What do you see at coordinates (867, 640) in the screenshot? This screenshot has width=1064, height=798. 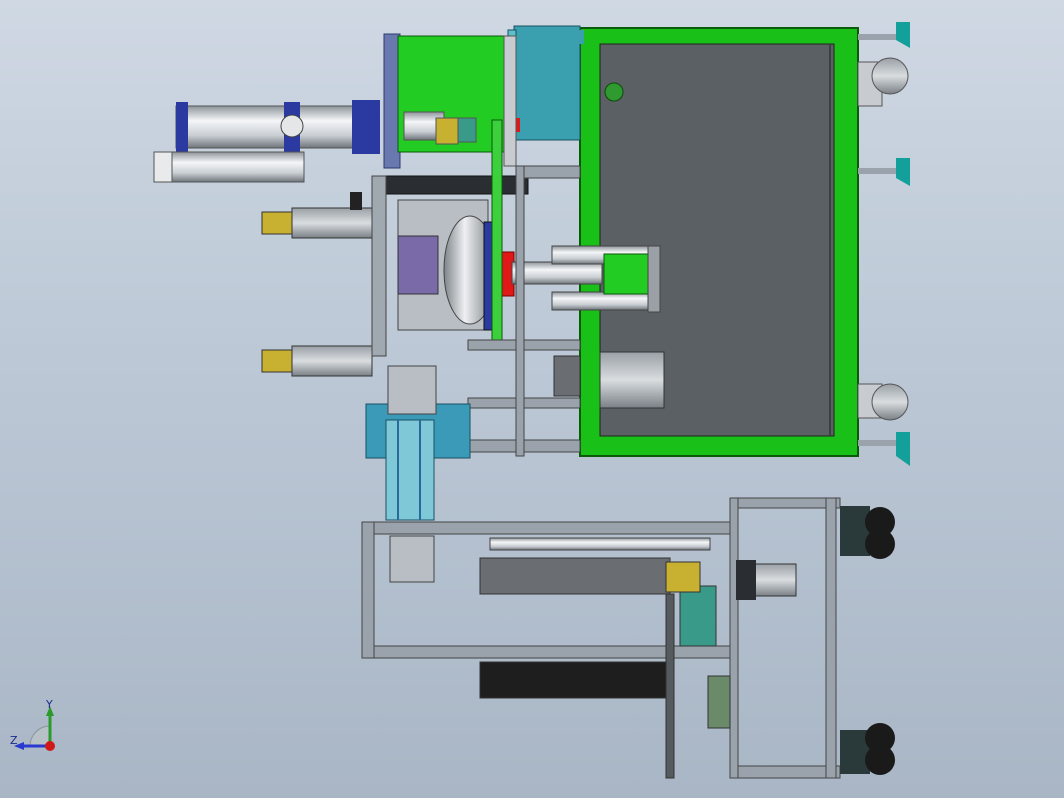 I see `lower-casters` at bounding box center [867, 640].